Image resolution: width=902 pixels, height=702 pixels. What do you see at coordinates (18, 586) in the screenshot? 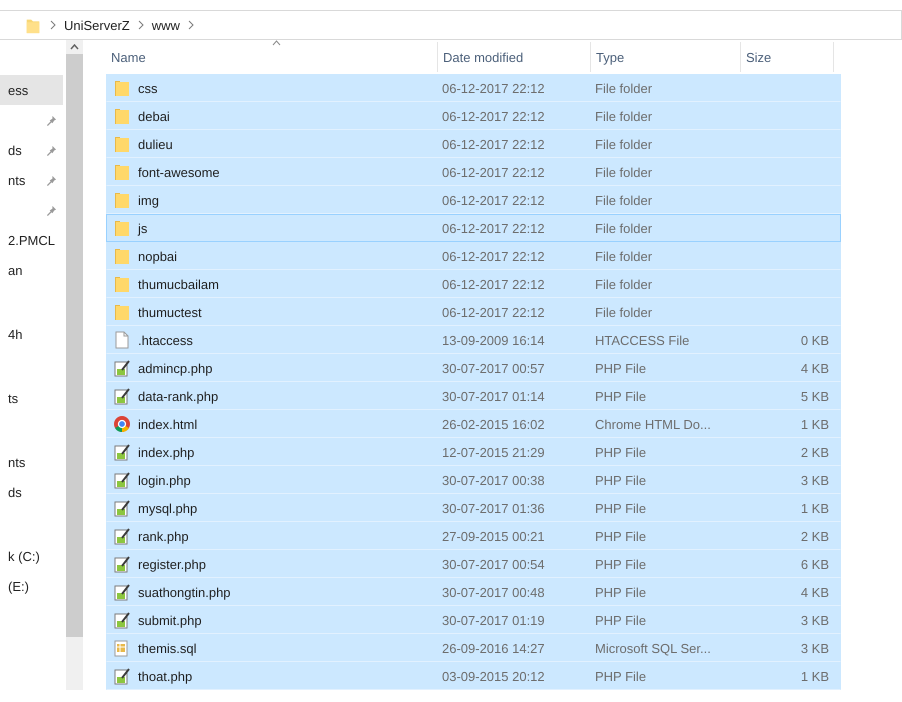
I see `nav-label: (E:)` at bounding box center [18, 586].